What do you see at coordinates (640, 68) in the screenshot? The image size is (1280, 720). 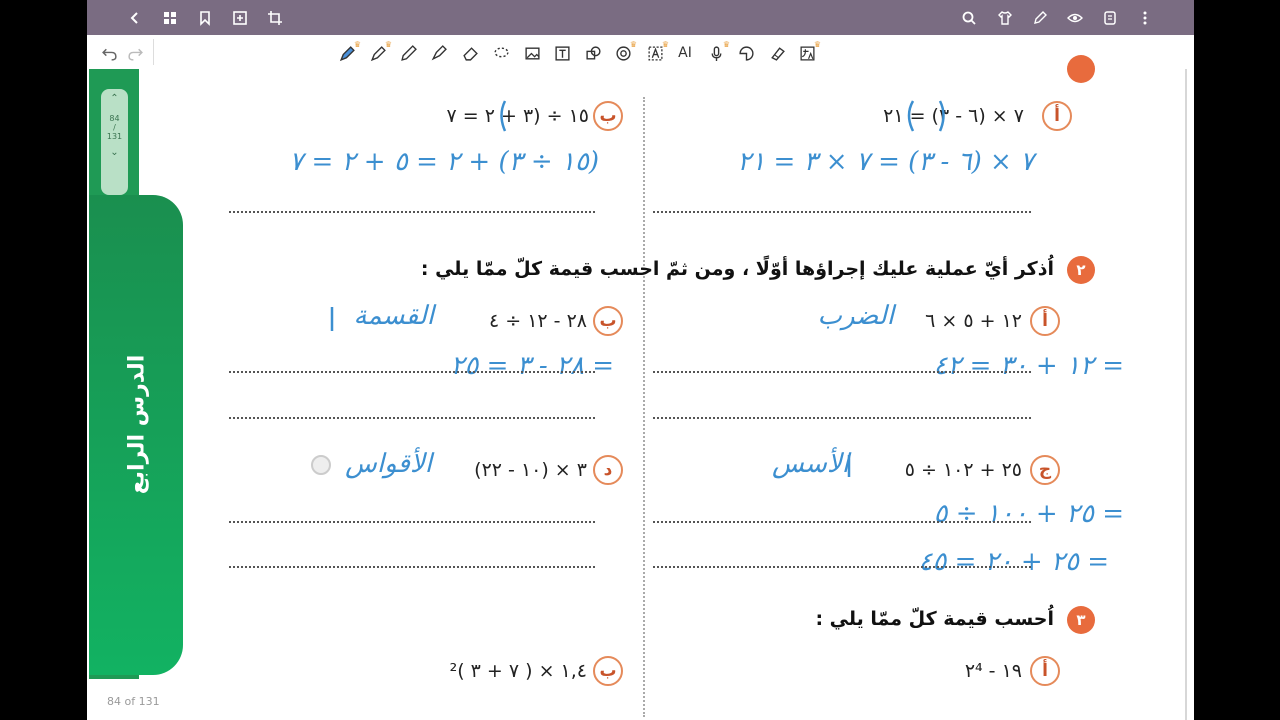 I see `drawing-toolbar: ♛ ♛ ♛ ♛ AI ♛ ♛` at bounding box center [640, 68].